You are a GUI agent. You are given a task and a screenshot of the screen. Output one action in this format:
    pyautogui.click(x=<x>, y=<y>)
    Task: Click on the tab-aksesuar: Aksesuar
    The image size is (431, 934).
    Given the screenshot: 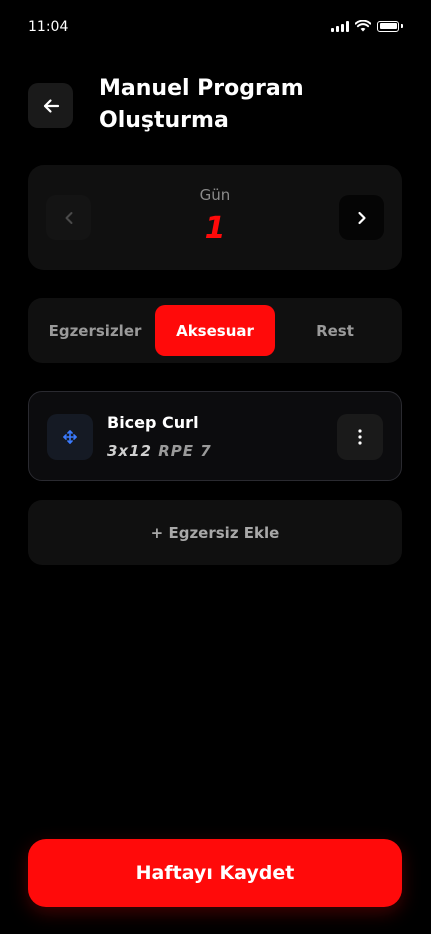 What is the action you would take?
    pyautogui.click(x=215, y=330)
    